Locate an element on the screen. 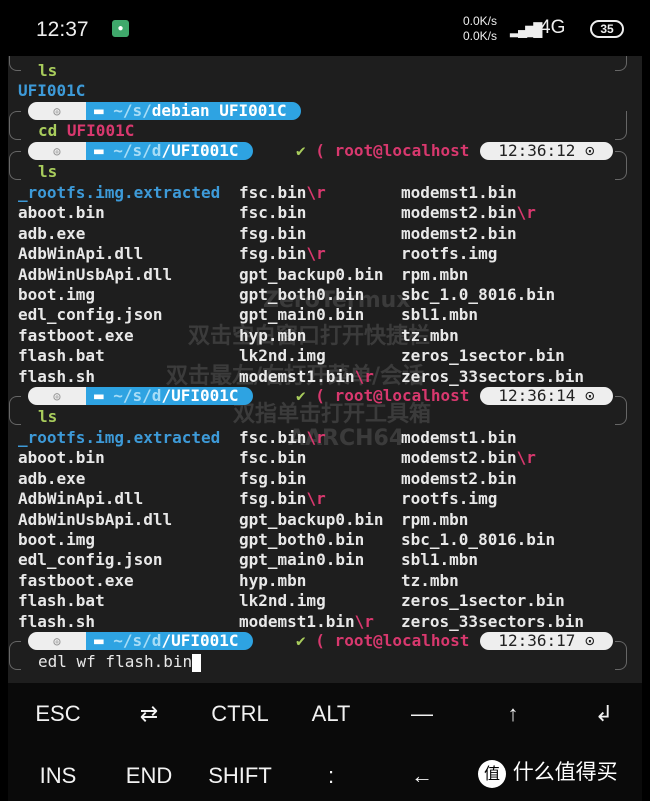  key-10: : is located at coordinates (331, 776).